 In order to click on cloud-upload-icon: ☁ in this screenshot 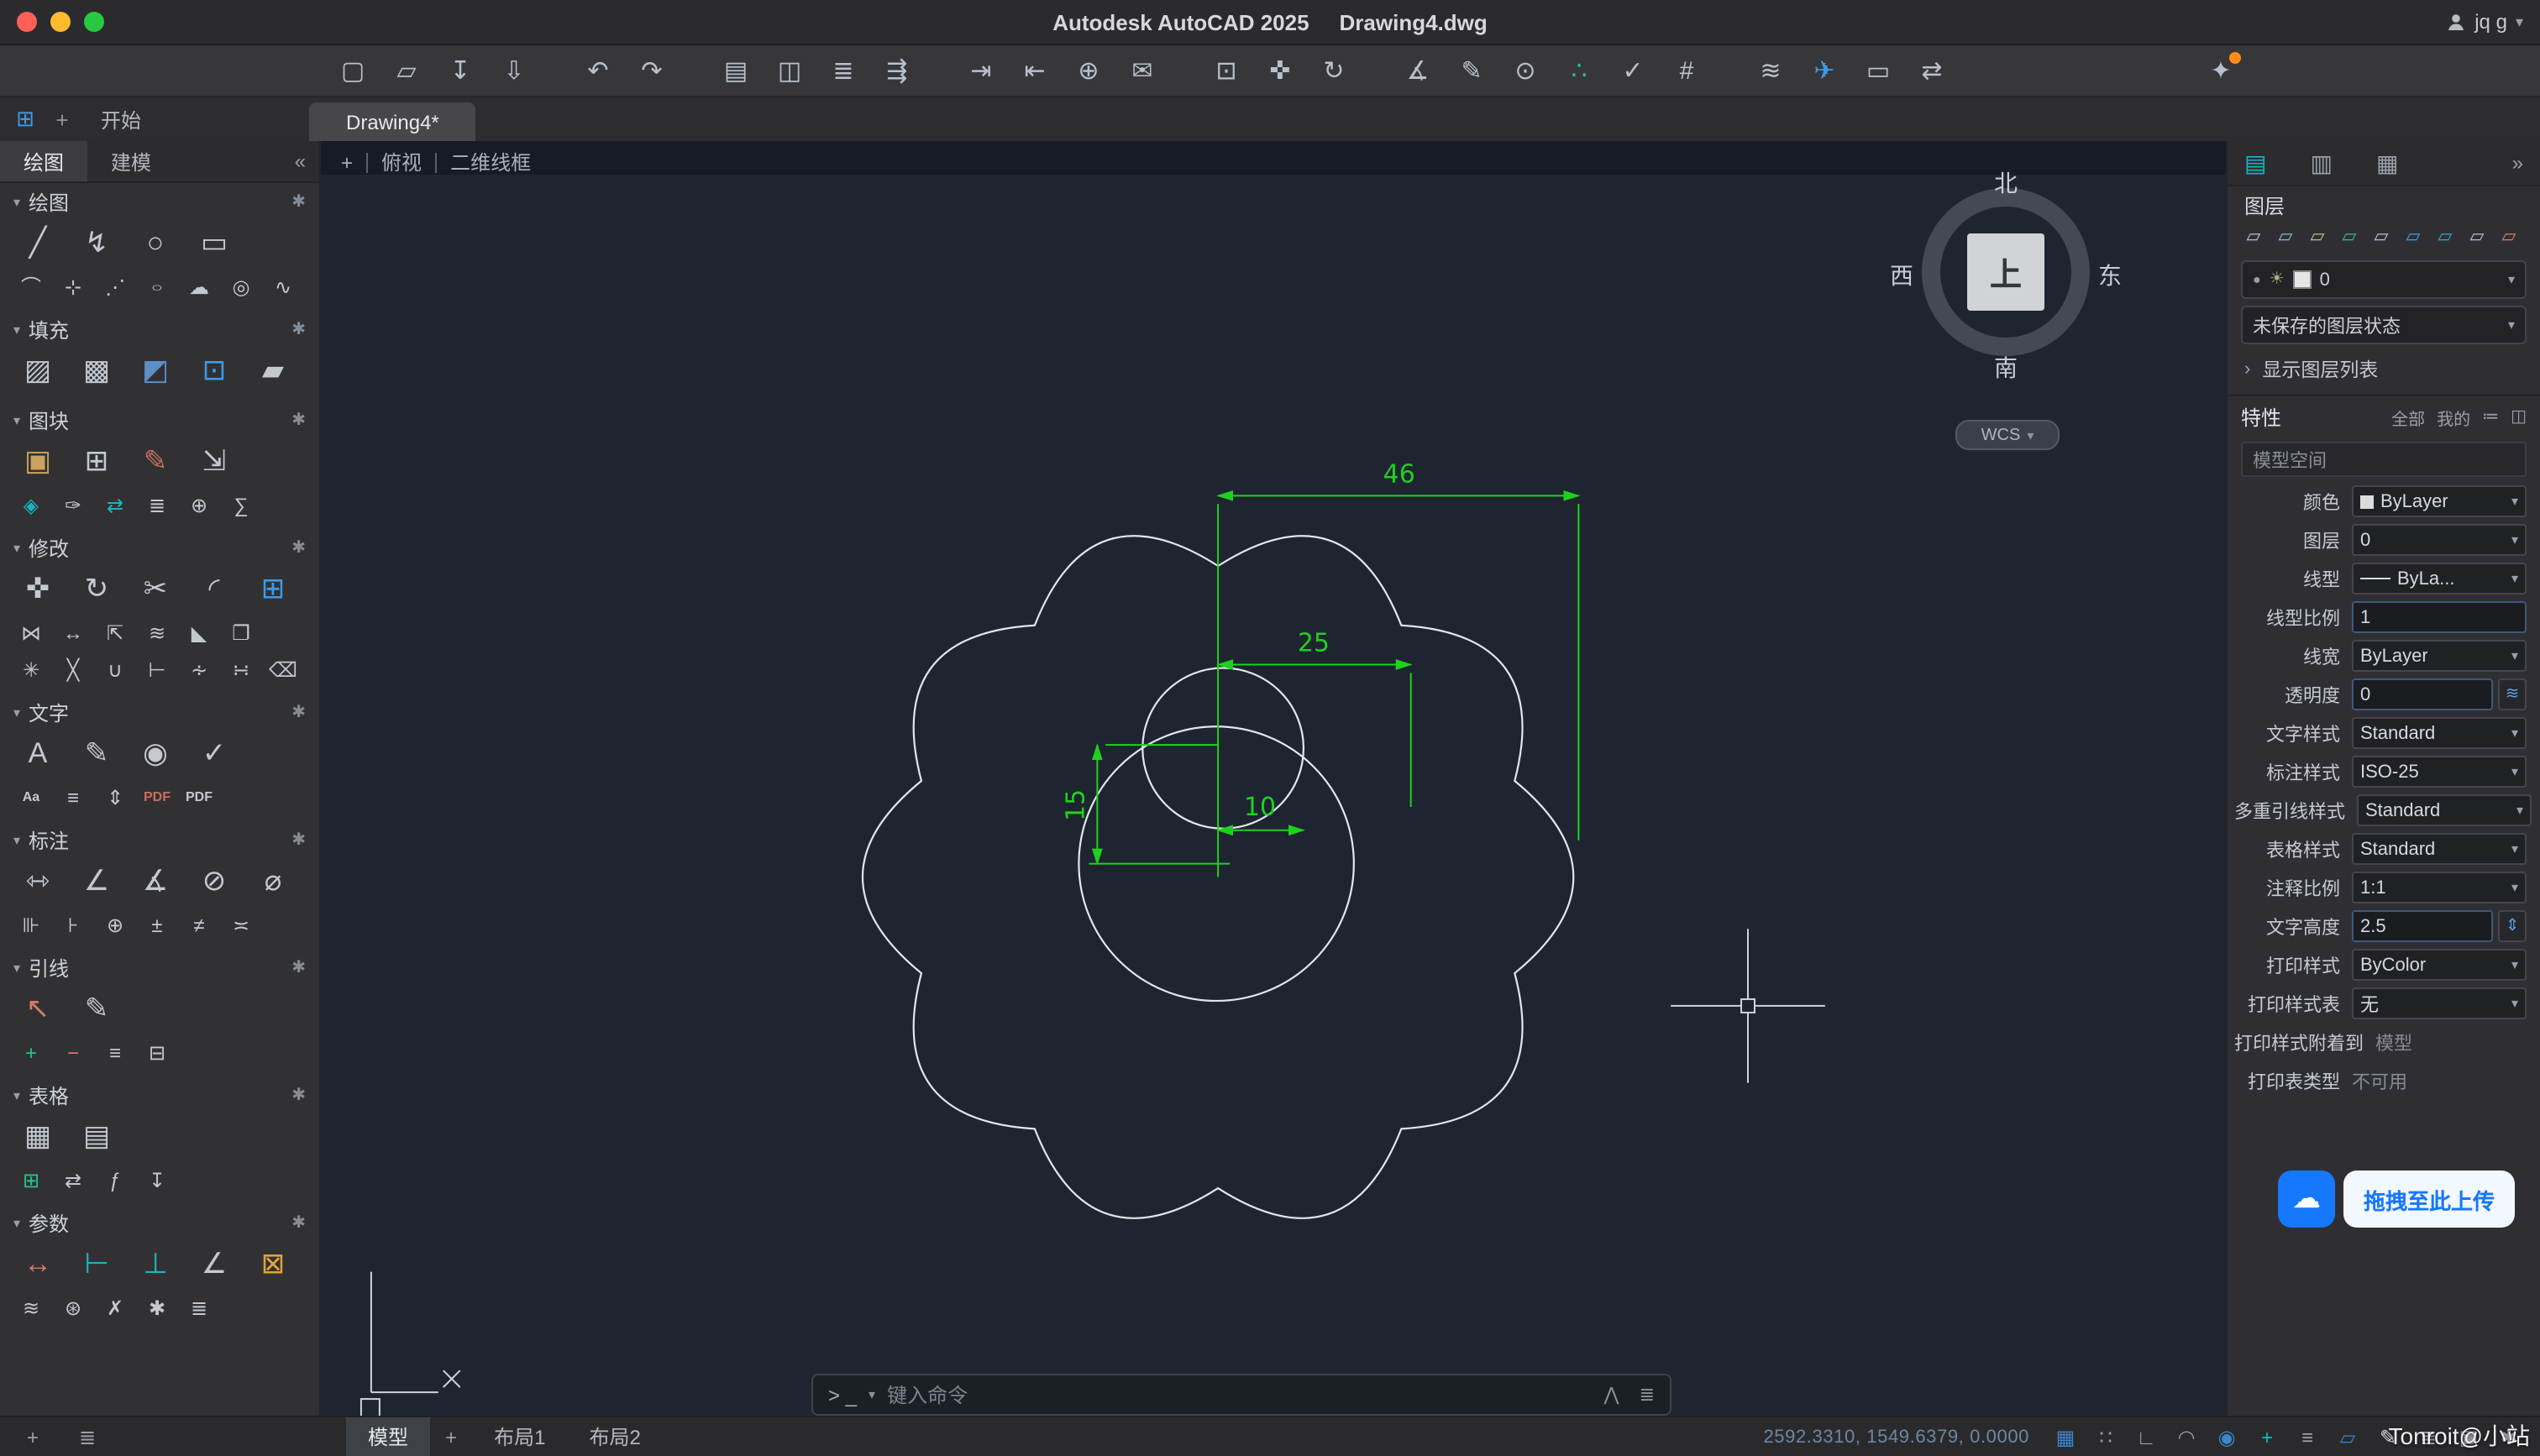, I will do `click(2306, 1199)`.